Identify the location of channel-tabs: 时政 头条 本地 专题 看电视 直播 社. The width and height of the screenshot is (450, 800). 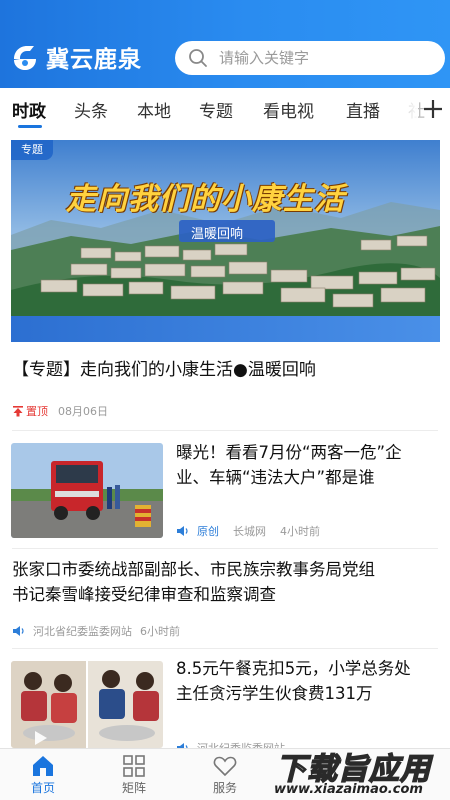
(225, 109).